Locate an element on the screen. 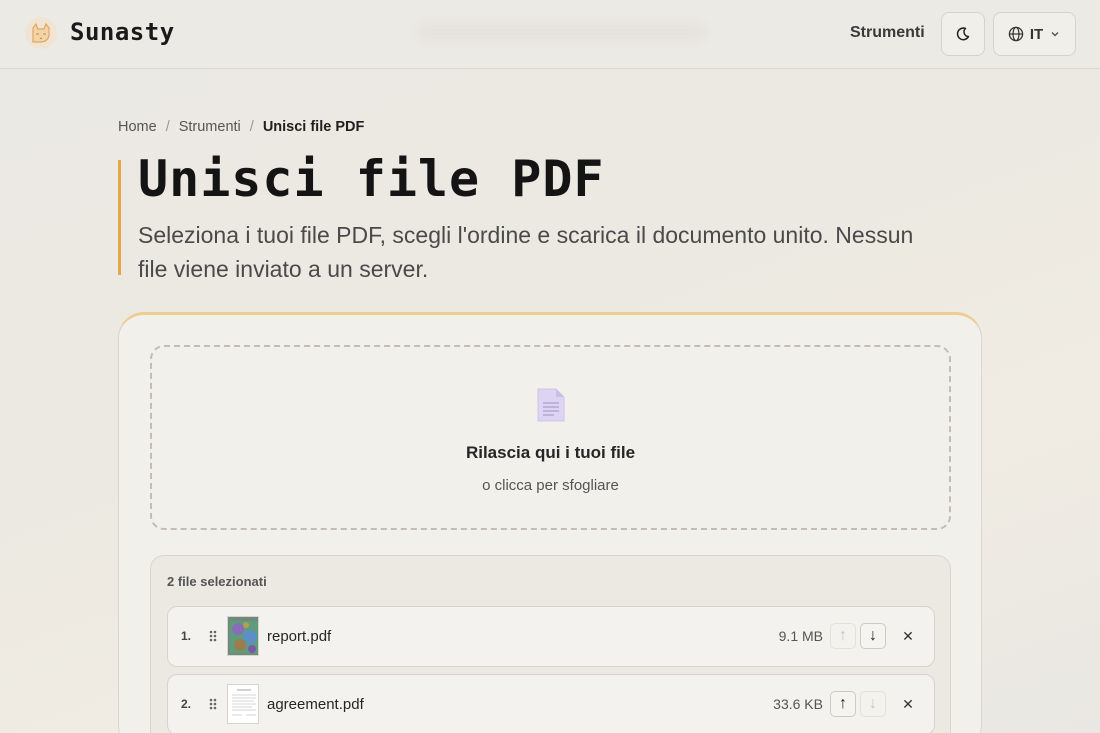  moon-icon is located at coordinates (963, 34).